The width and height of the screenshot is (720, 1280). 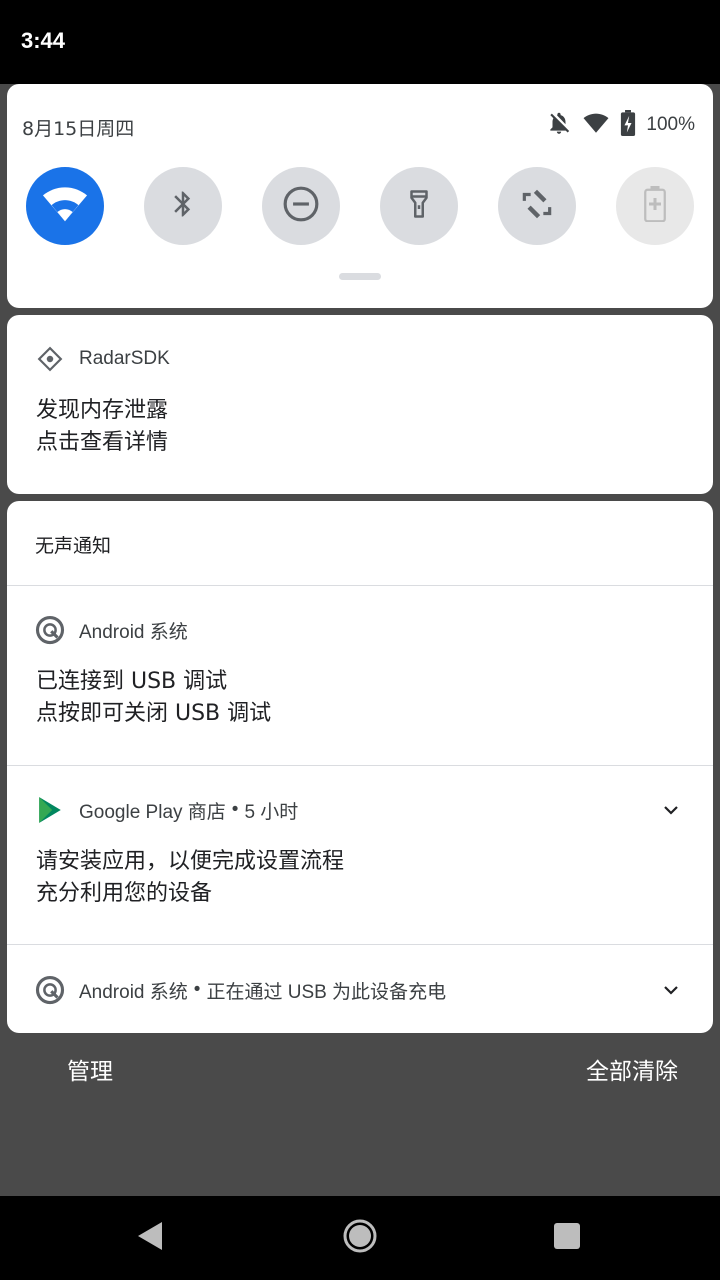 I want to click on notification-usb-debugging: Android 系统 已连接到 USB 调试 点按即可关闭 USB 调试, so click(x=360, y=675).